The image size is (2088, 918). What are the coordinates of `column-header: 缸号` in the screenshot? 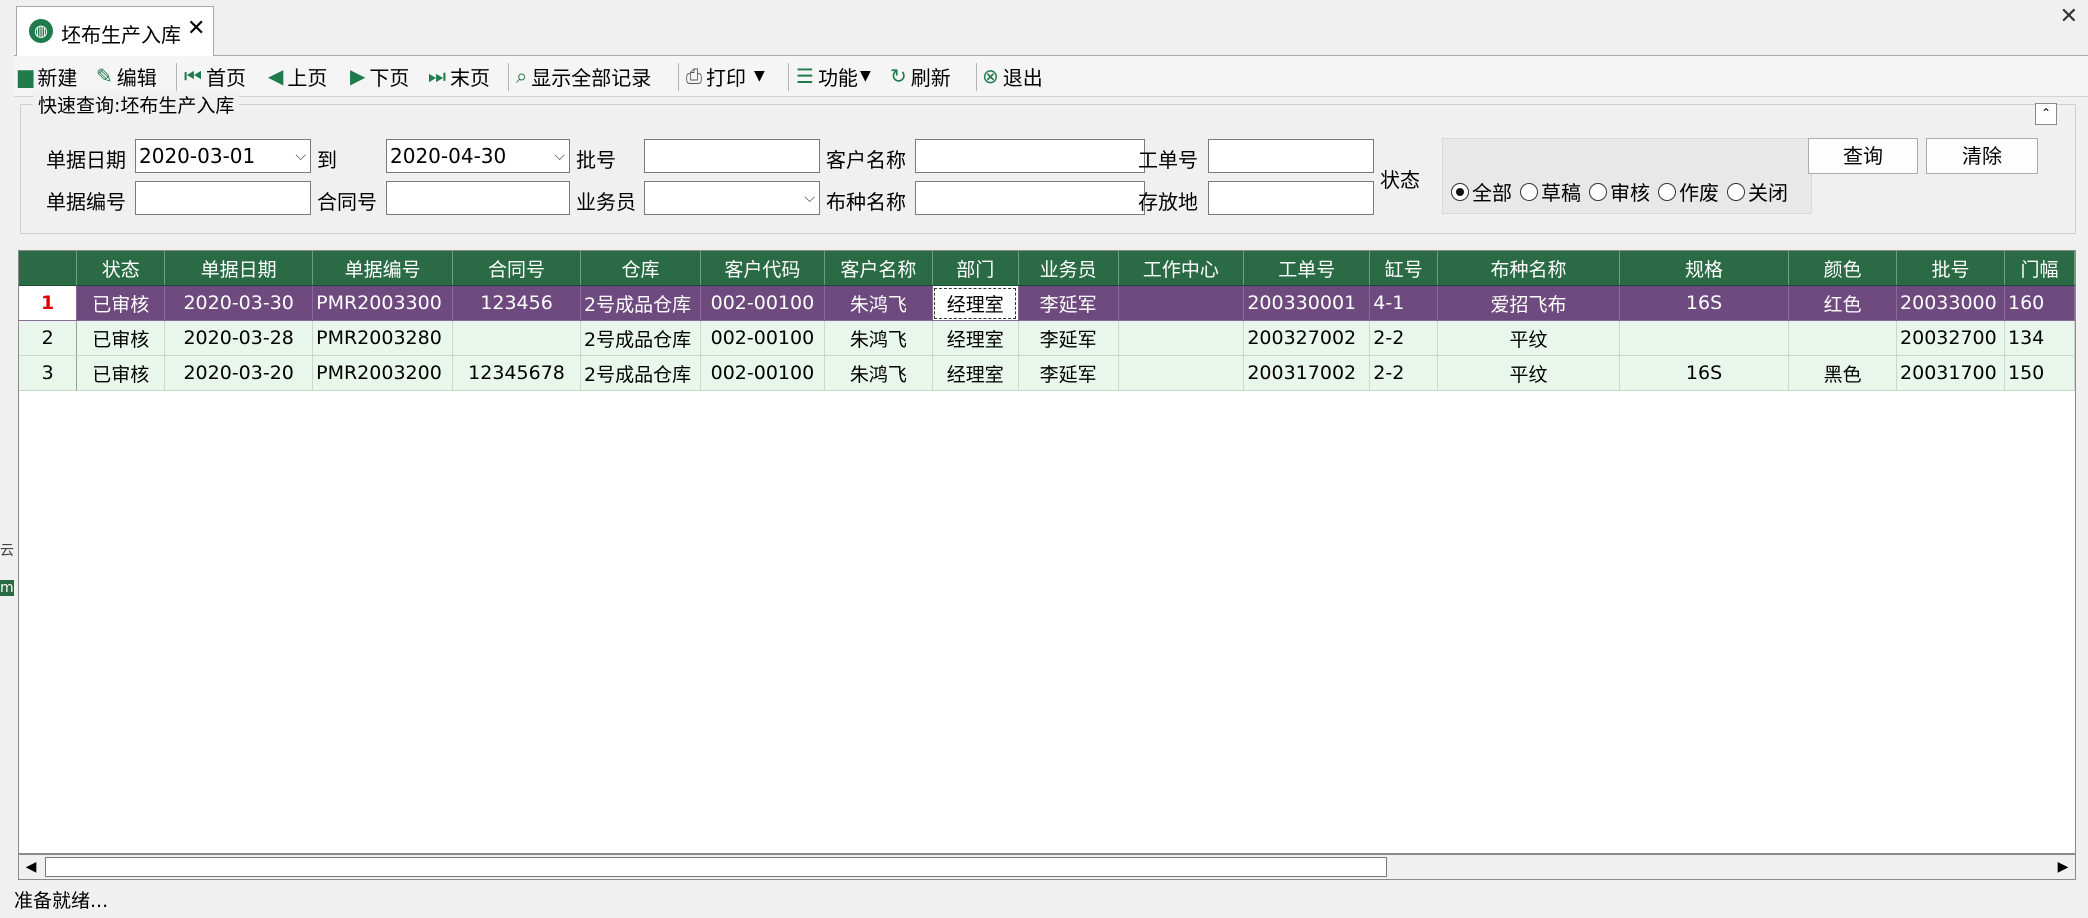 It's located at (1404, 268).